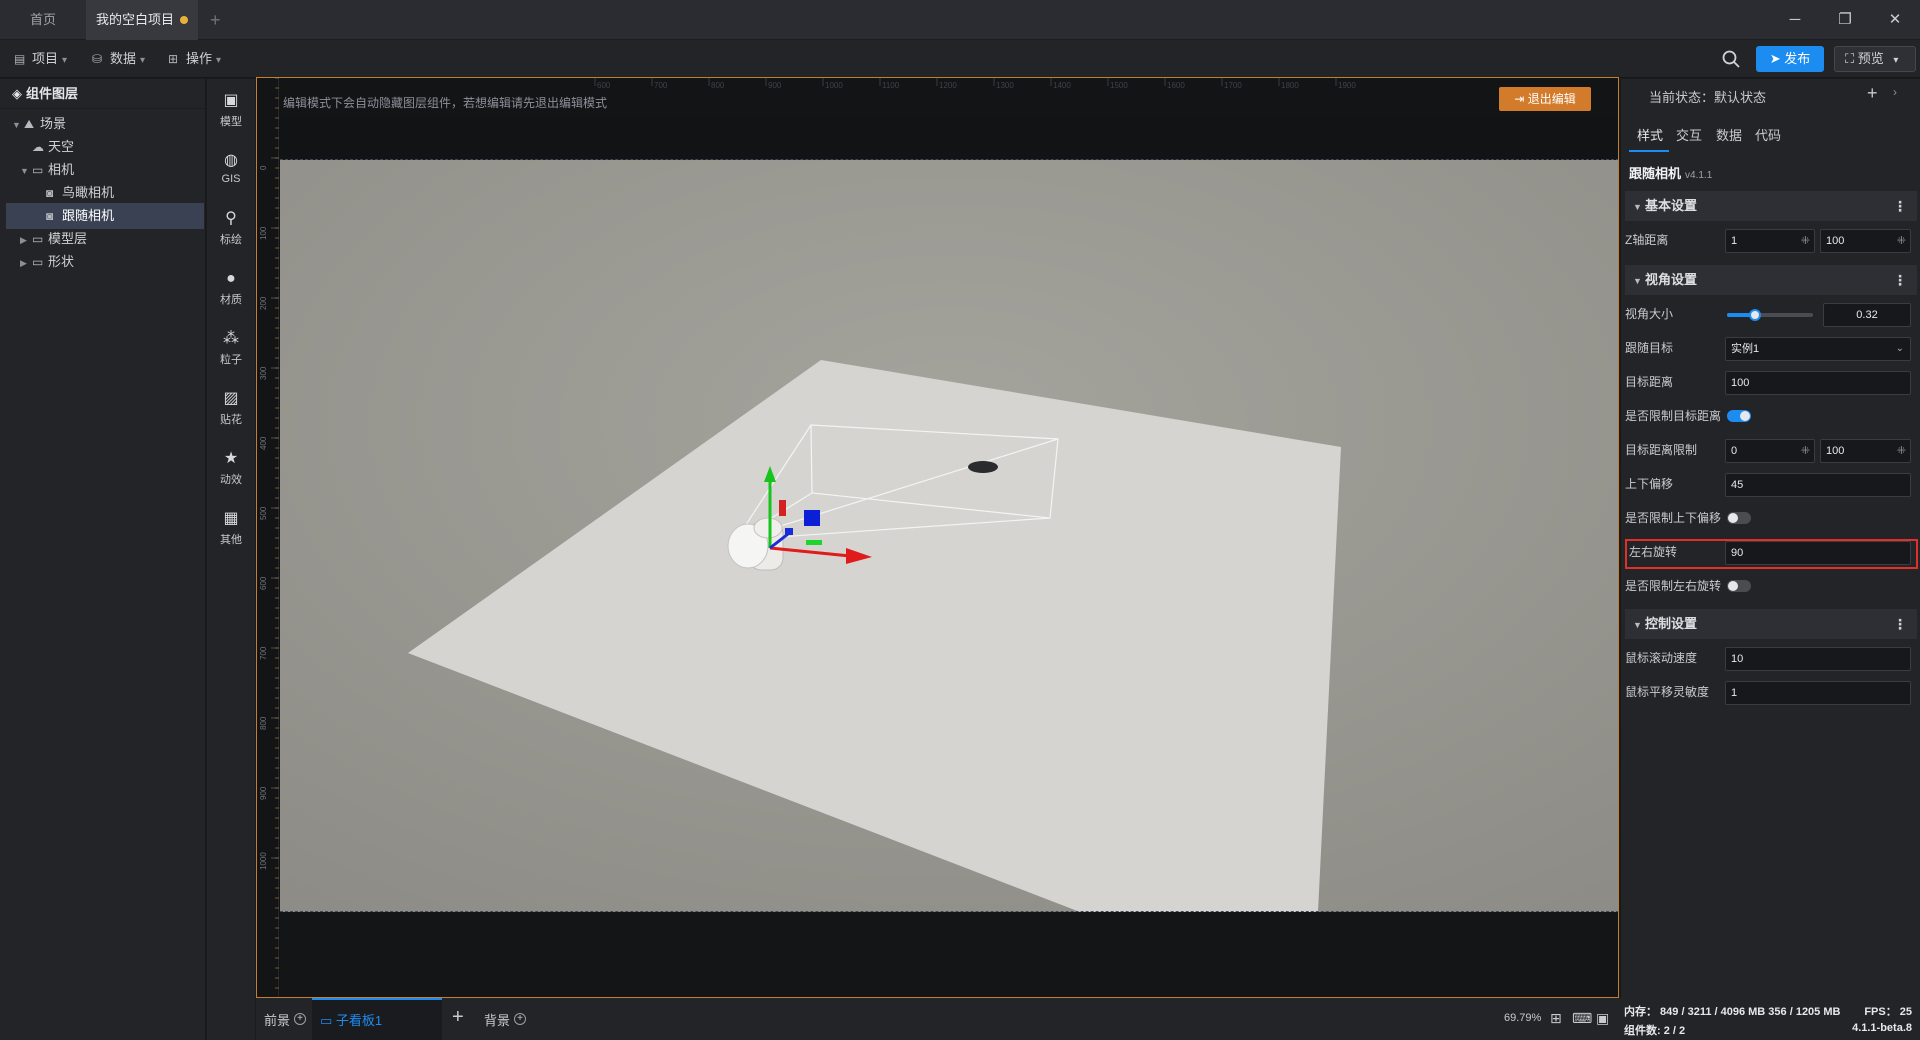 The width and height of the screenshot is (1920, 1040). I want to click on fullscreen-icon: ⛶, so click(1850, 58).